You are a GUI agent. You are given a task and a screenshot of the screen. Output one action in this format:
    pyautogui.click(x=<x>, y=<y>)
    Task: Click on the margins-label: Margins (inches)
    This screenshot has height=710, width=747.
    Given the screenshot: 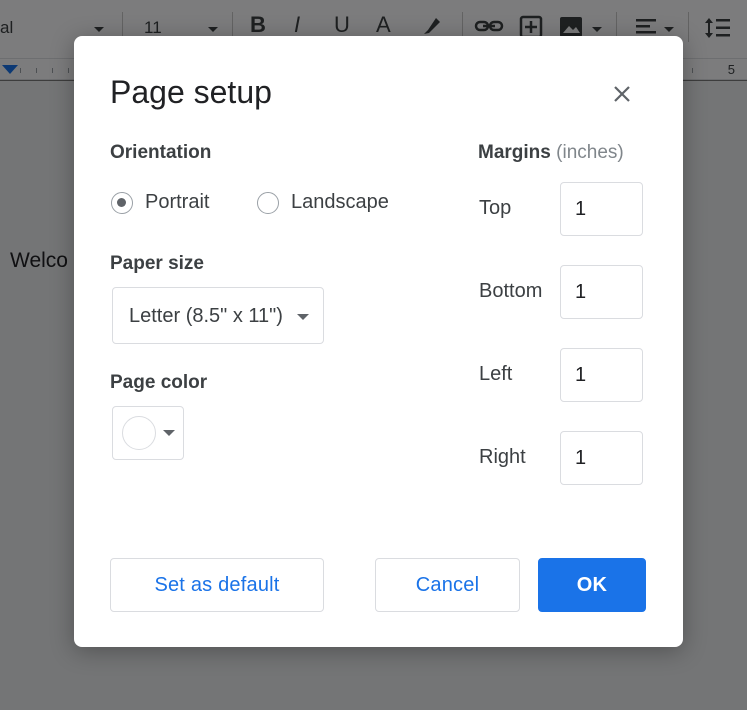 What is the action you would take?
    pyautogui.click(x=551, y=153)
    